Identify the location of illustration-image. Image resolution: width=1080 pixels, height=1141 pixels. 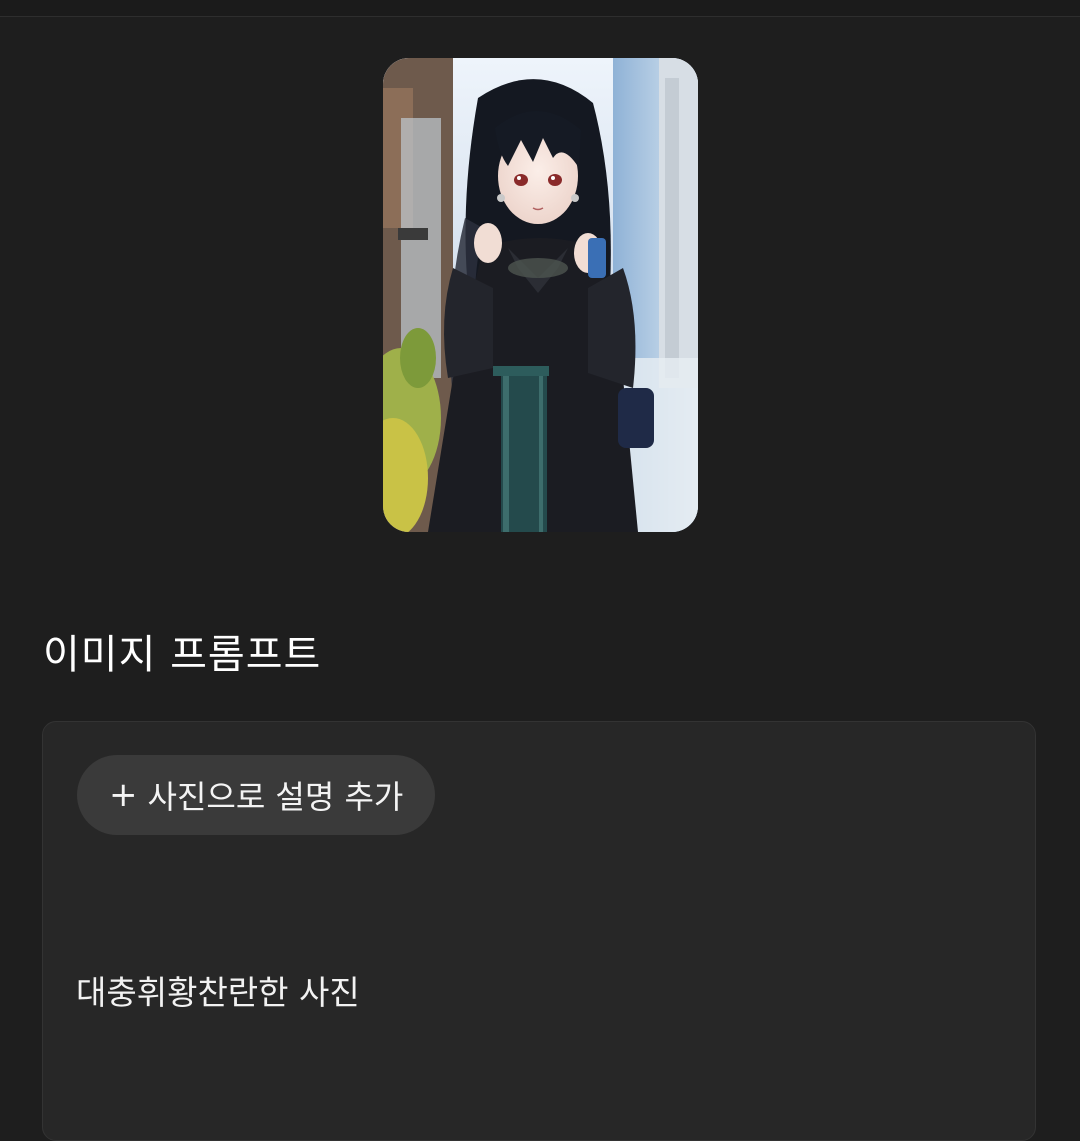
(540, 295).